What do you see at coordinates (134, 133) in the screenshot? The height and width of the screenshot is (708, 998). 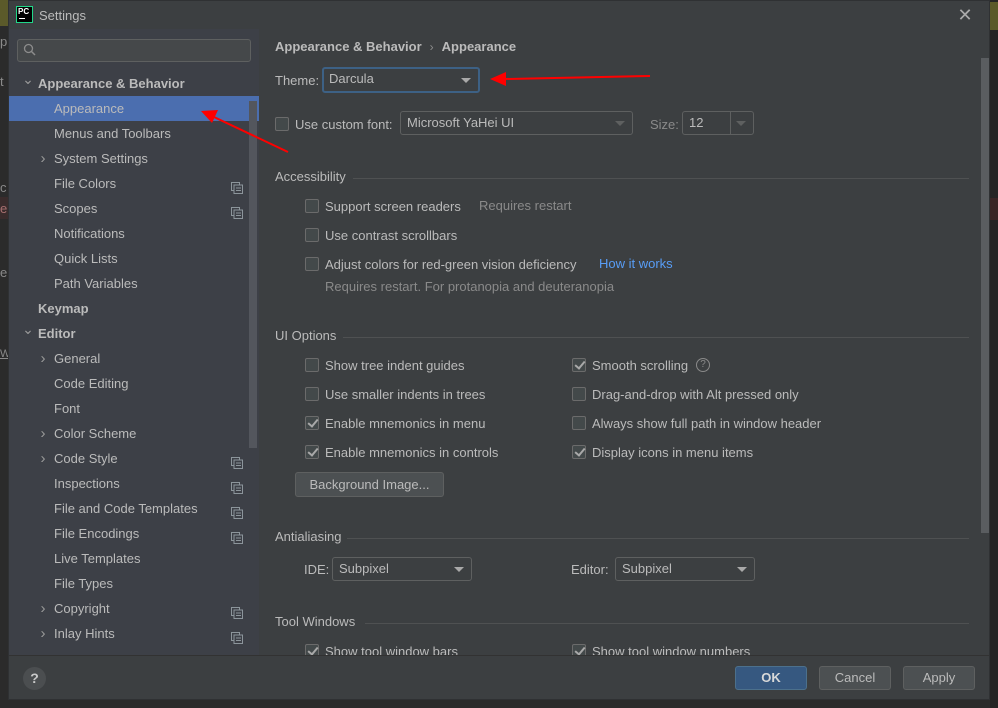 I see `sidebar-item-menus-and-toolbars: Menus and Toolbars` at bounding box center [134, 133].